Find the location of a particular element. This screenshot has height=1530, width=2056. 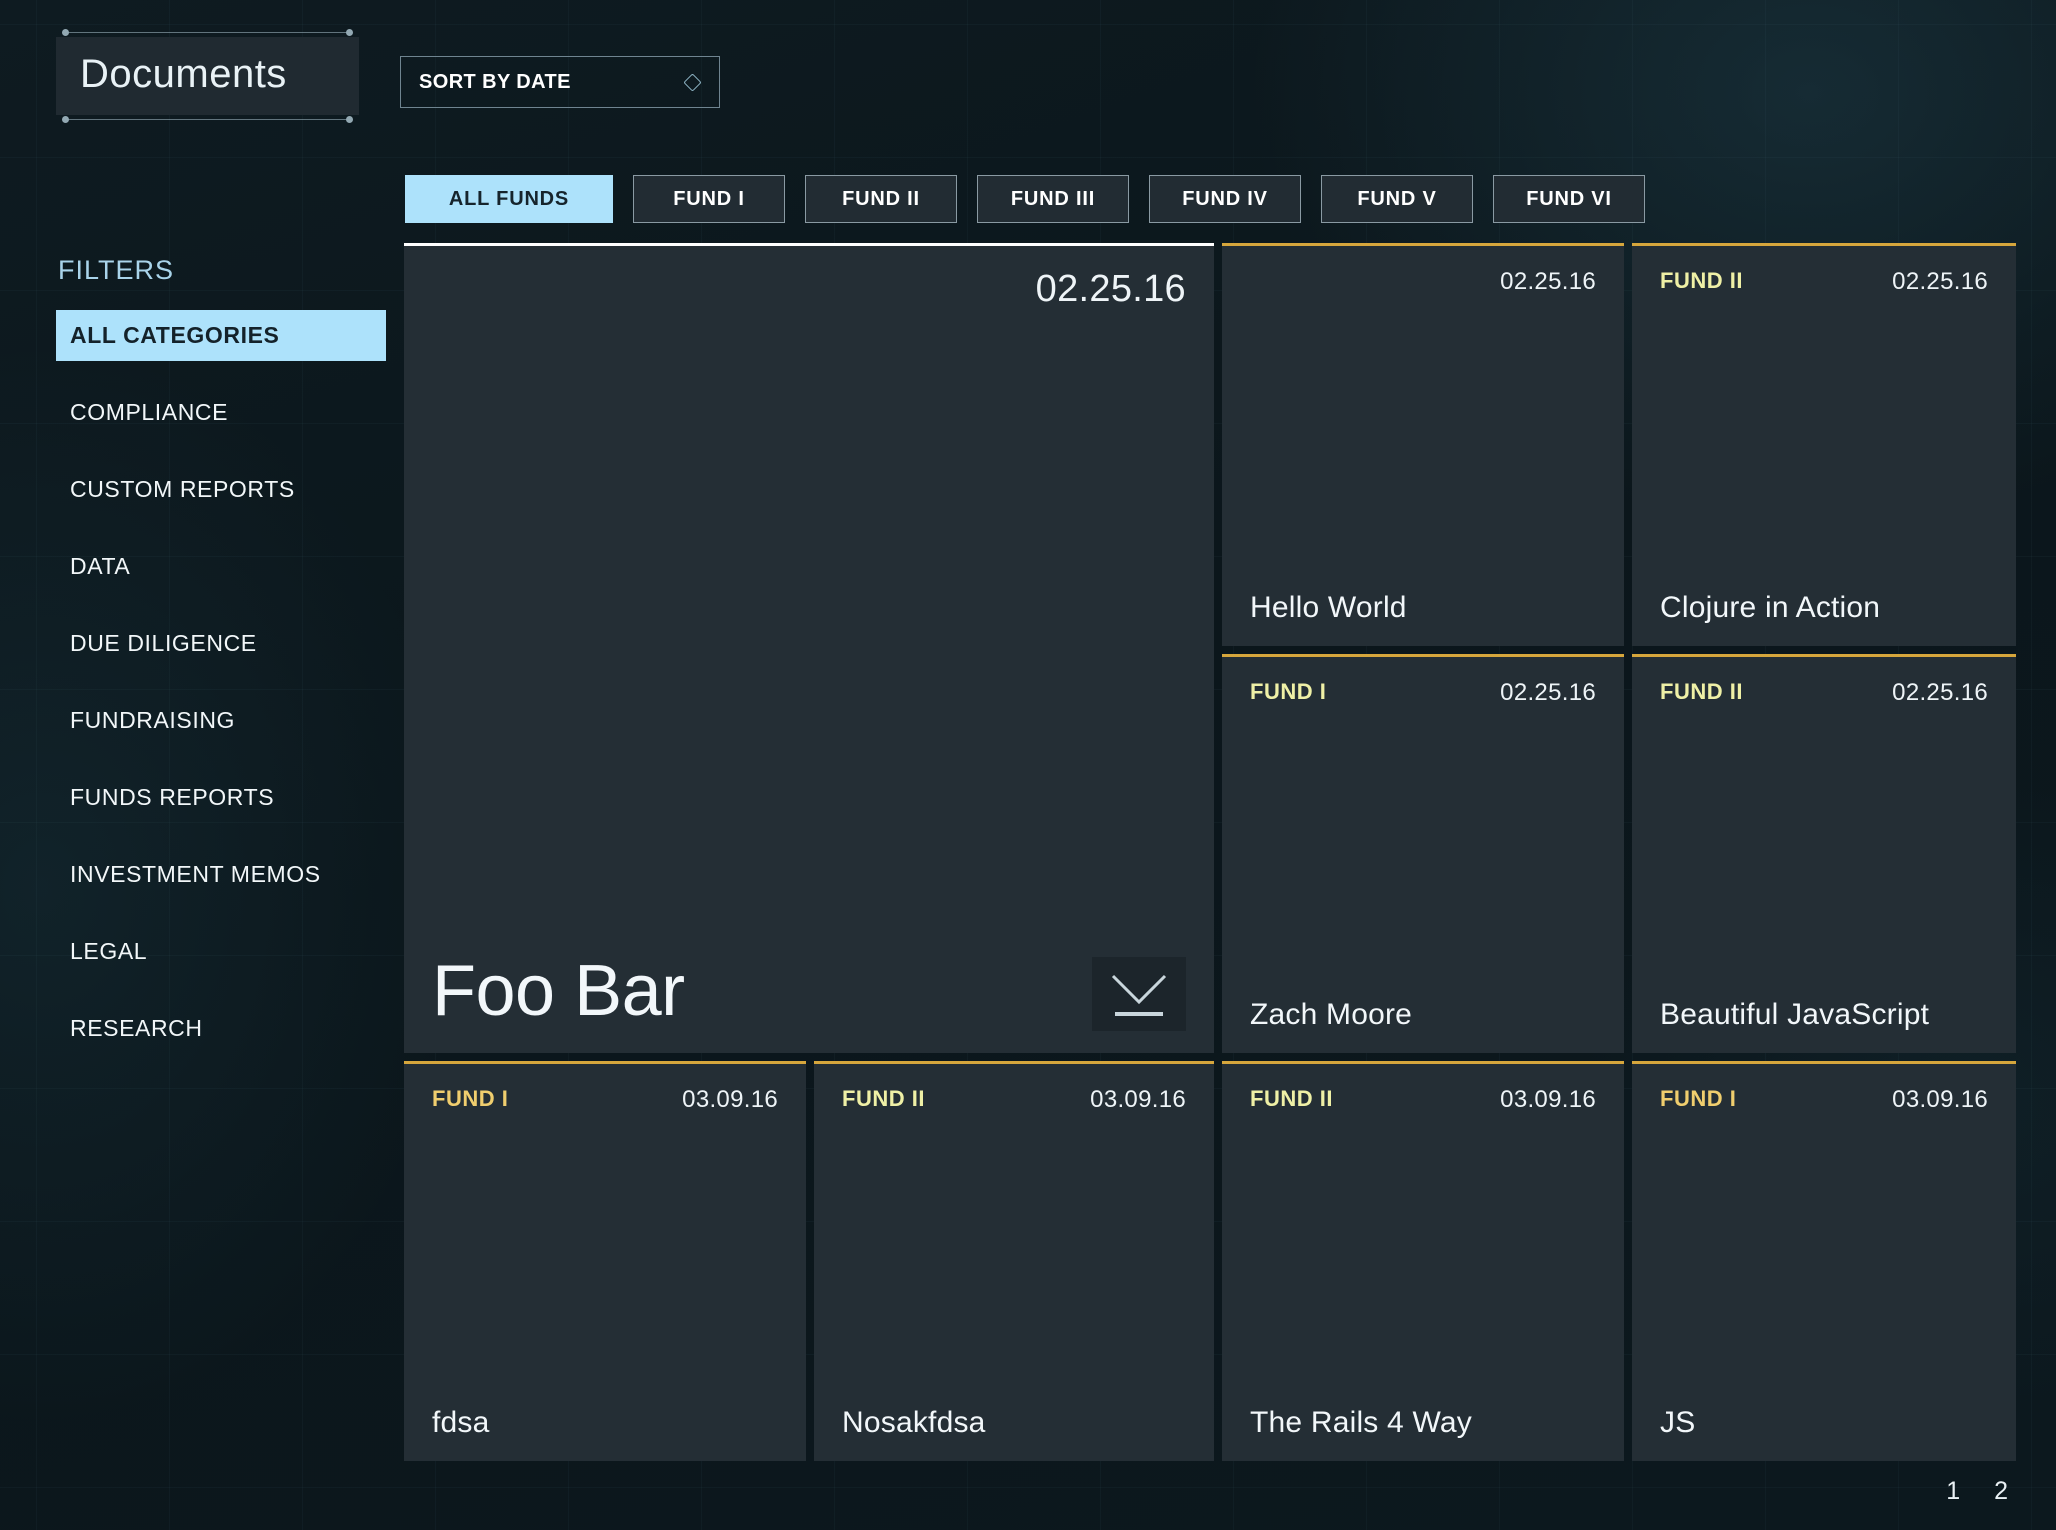

filter-item-custom-reports: CUSTOM REPORTS is located at coordinates (195, 489).